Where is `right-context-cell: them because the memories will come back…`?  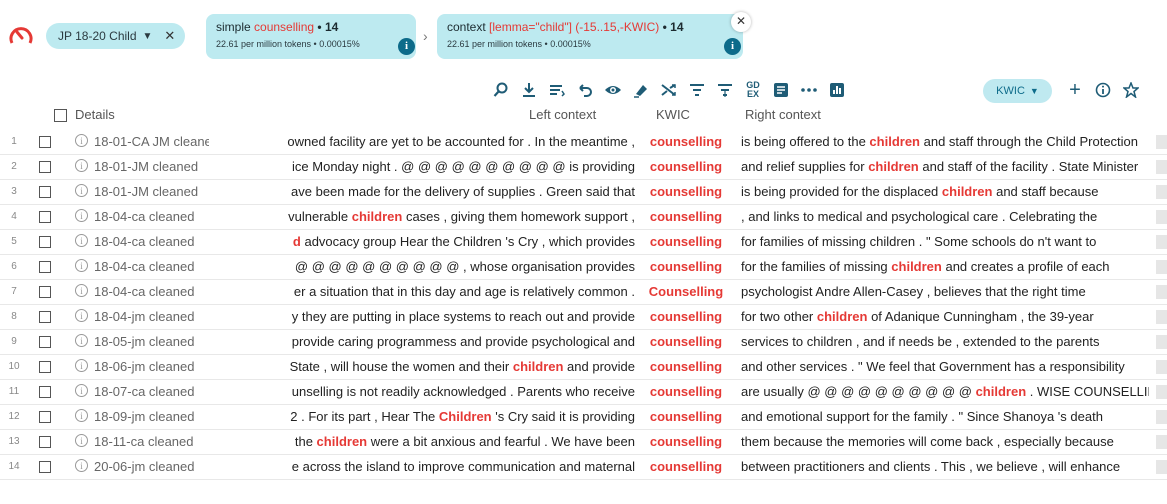
right-context-cell: them because the memories will come back… is located at coordinates (945, 441).